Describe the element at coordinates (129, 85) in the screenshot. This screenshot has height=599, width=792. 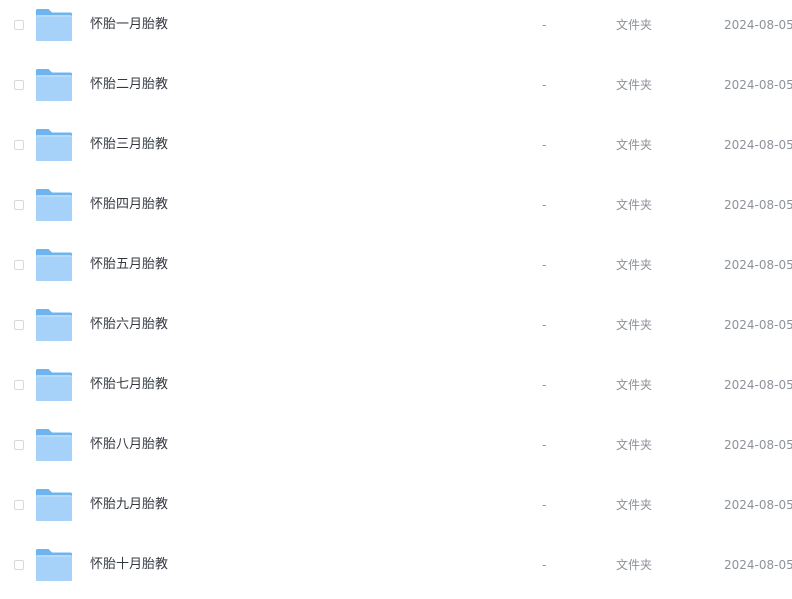
I see `file-name: 怀胎二月胎教` at that location.